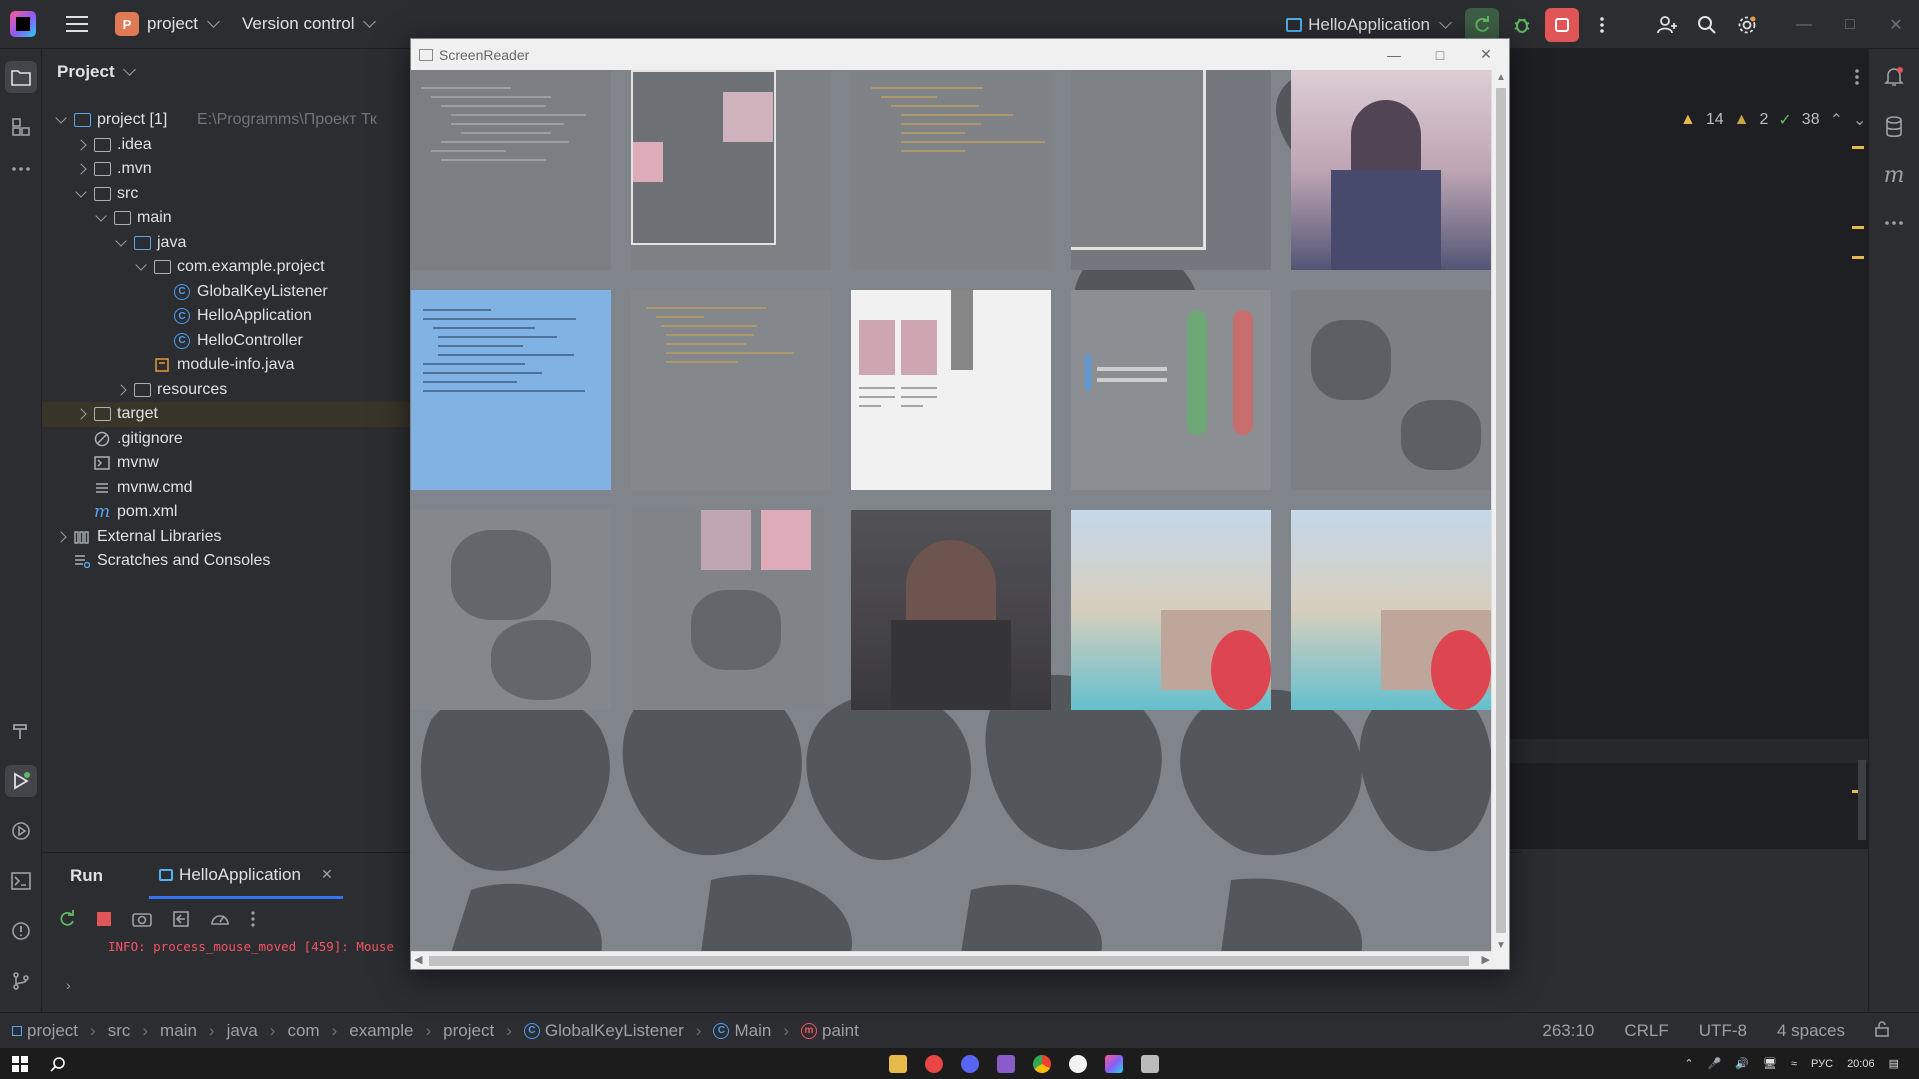 This screenshot has height=1079, width=1919. Describe the element at coordinates (1742, 1063) in the screenshot. I see `volume-icon: 🔊` at that location.